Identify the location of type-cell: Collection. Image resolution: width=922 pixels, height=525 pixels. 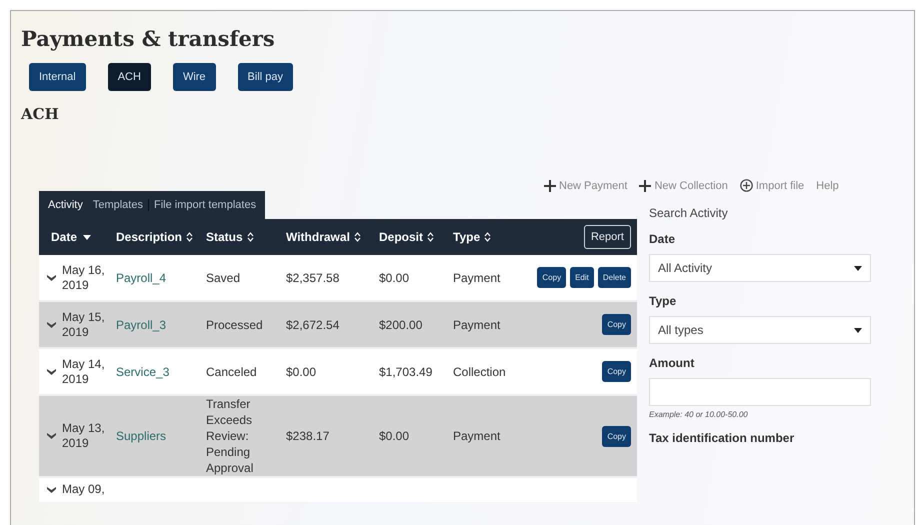
(479, 371).